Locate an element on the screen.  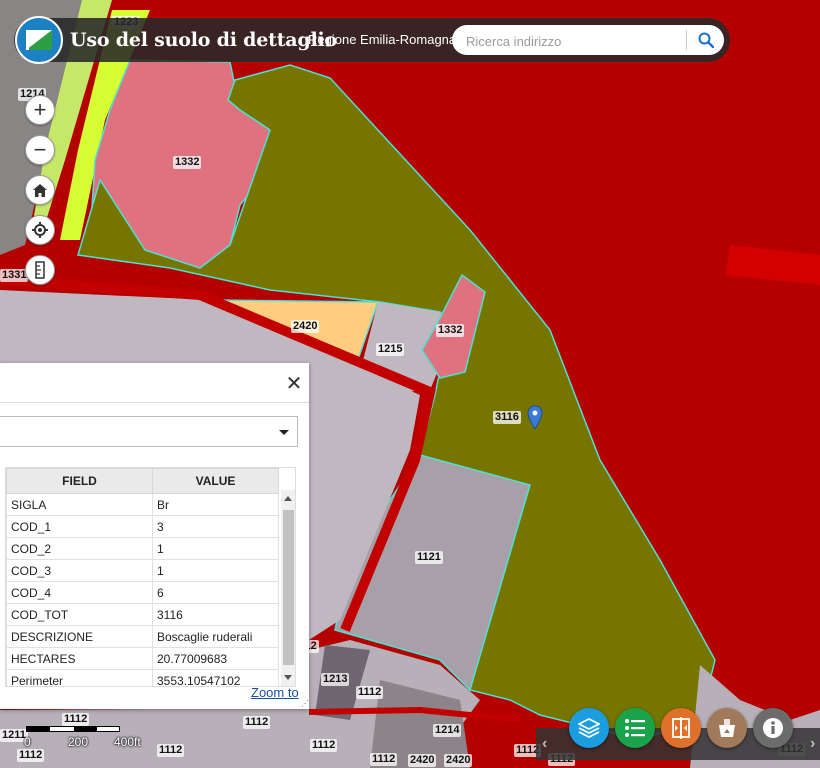
swipe-icon is located at coordinates (681, 728).